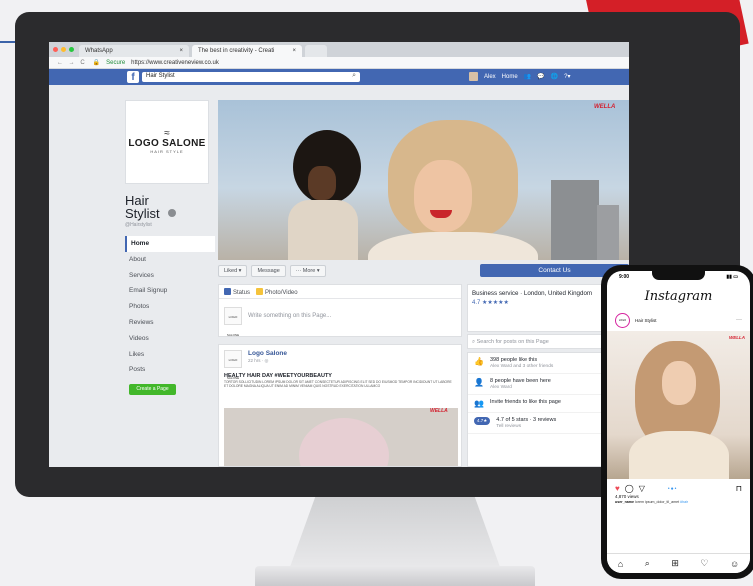  I want to click on topbar-right: Alex Home 👥 💬 🌐 ?▾, so click(520, 76).